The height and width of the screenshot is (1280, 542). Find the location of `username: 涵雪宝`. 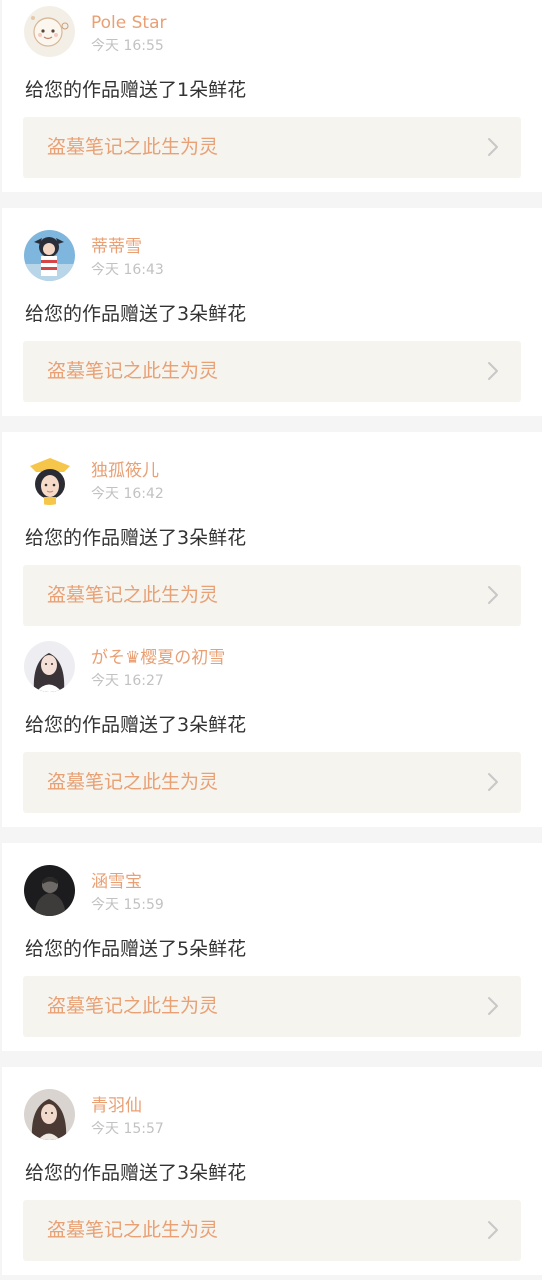

username: 涵雪宝 is located at coordinates (116, 882).